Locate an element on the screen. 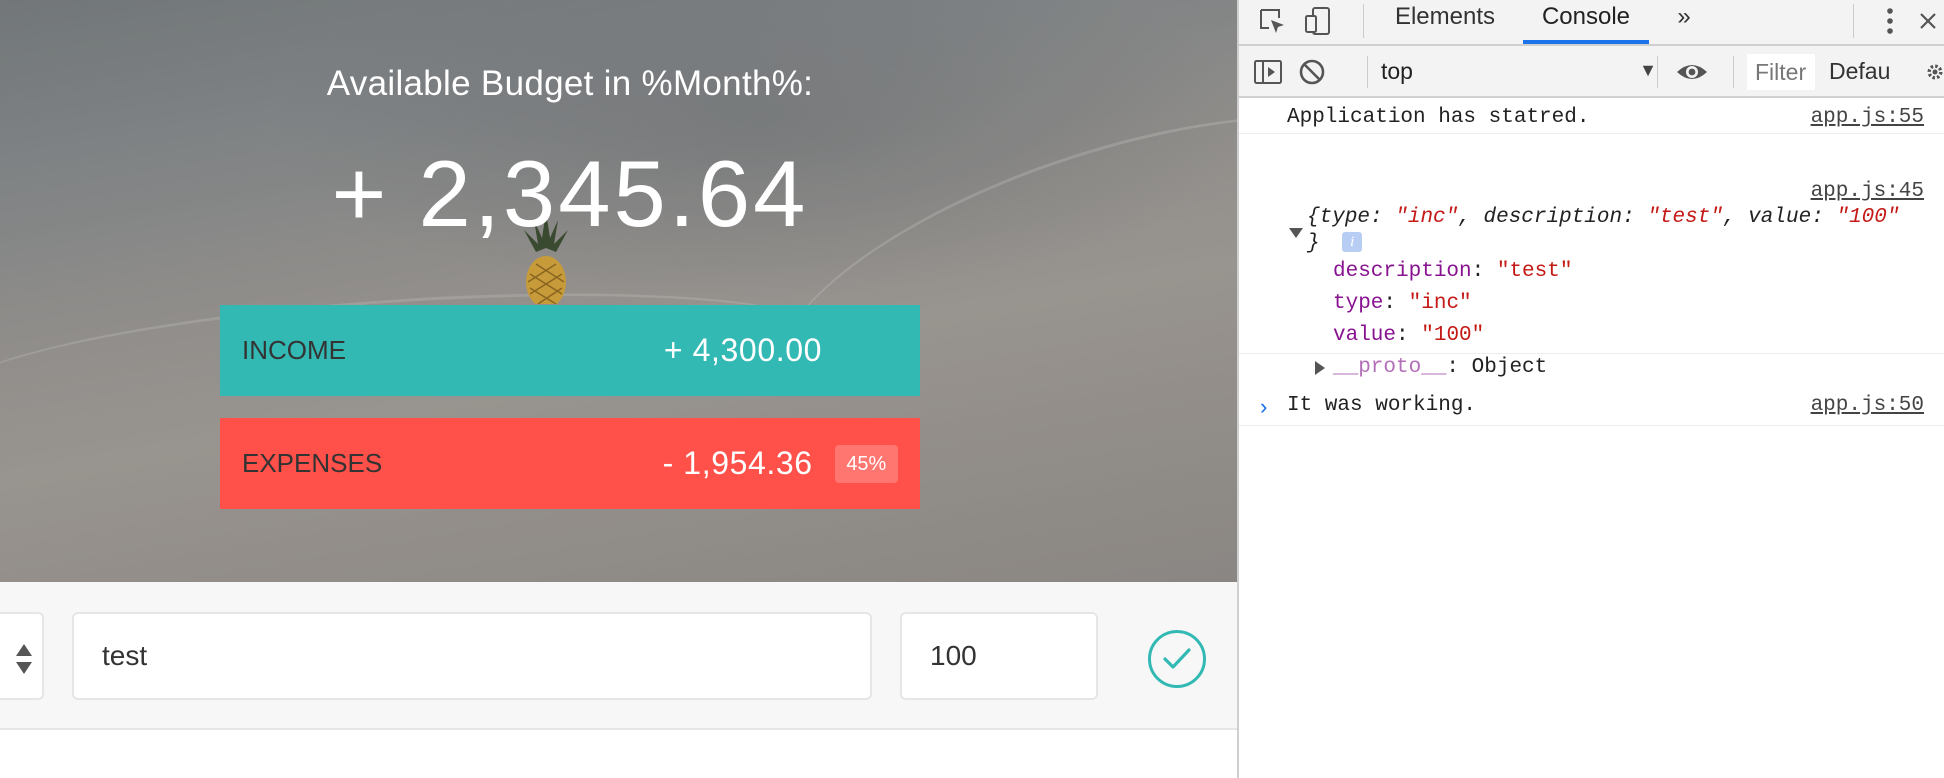 The height and width of the screenshot is (778, 1944). live-expression-button is located at coordinates (1692, 72).